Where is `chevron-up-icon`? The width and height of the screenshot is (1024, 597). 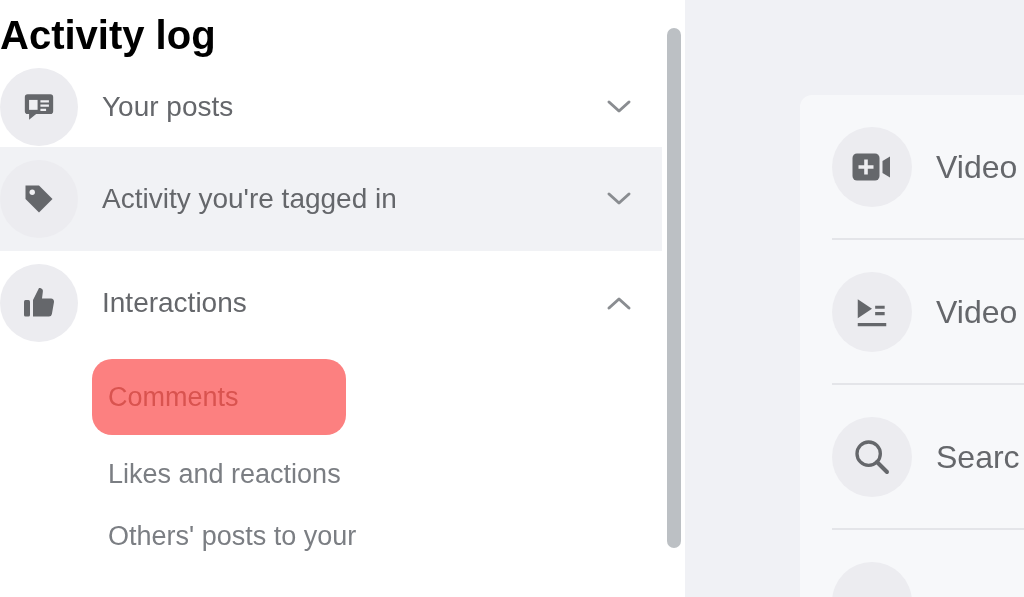 chevron-up-icon is located at coordinates (619, 303).